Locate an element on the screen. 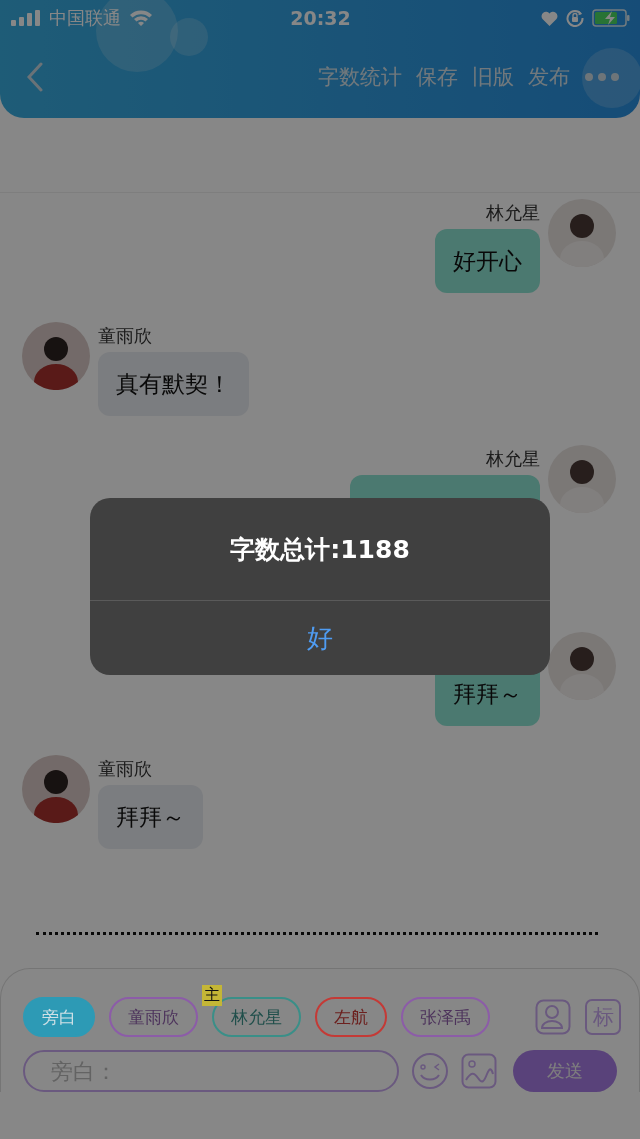 The height and width of the screenshot is (1139, 640). role-chip: 张泽禹 is located at coordinates (445, 1017).